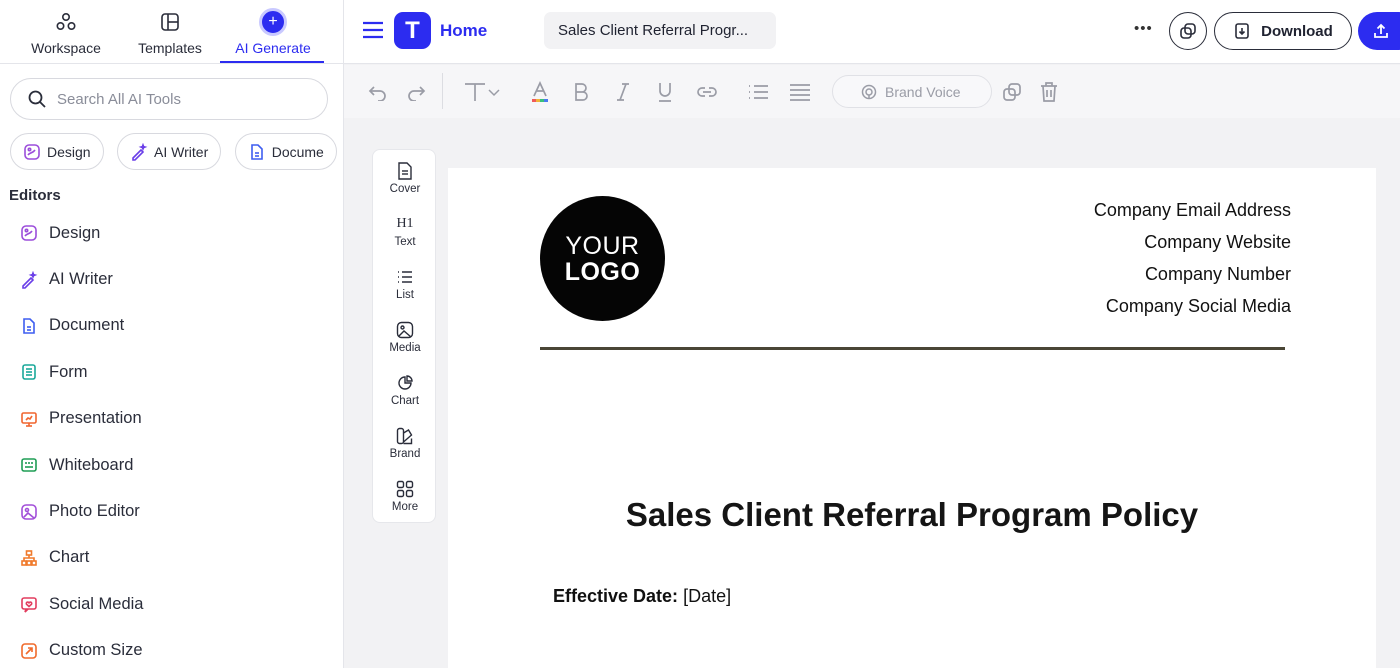 The image size is (1400, 668). I want to click on header-divider, so click(912, 348).